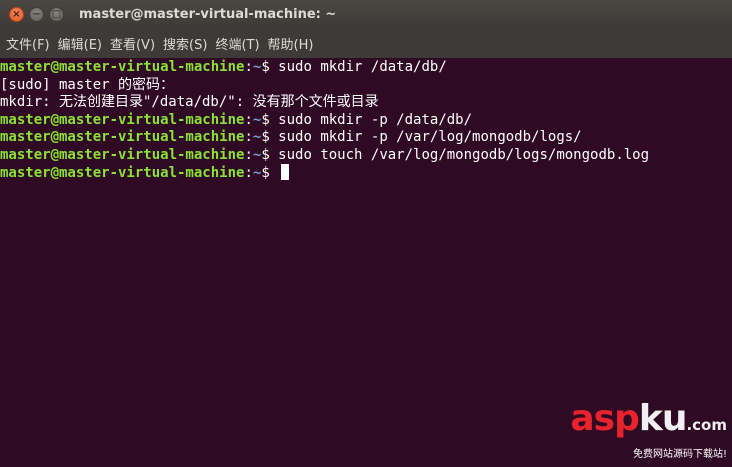  I want to click on menu-search: 搜索(S), so click(186, 43).